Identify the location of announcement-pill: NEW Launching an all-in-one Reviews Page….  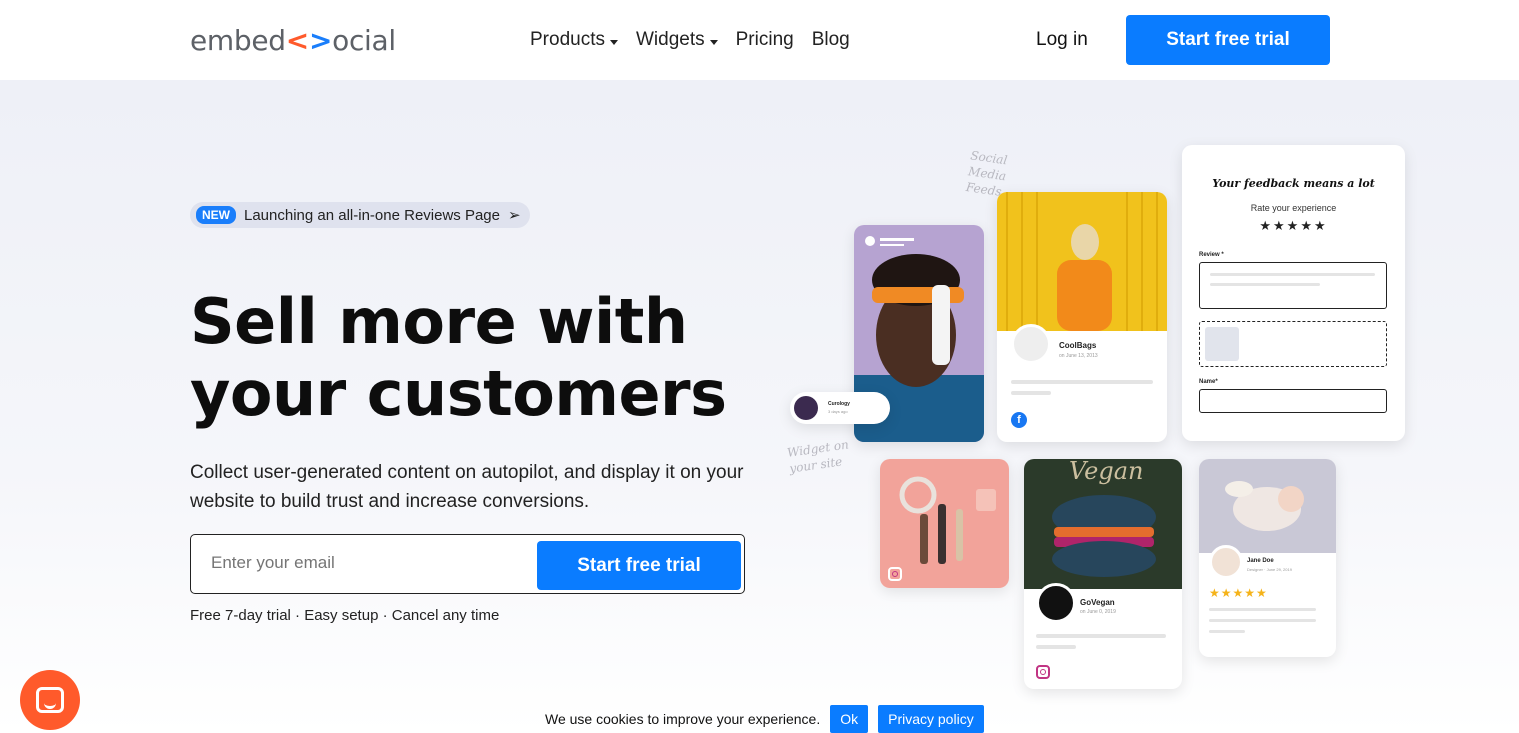
(360, 215).